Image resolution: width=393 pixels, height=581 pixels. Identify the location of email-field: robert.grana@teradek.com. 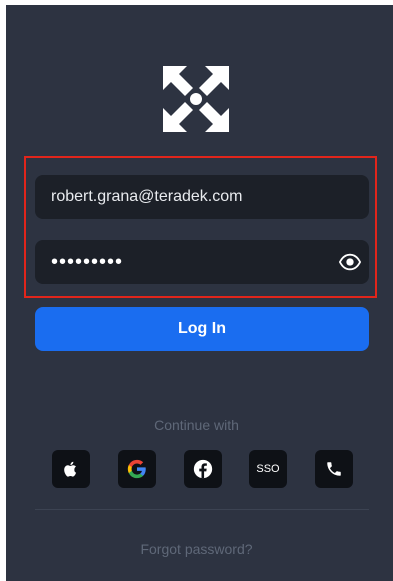
(202, 197).